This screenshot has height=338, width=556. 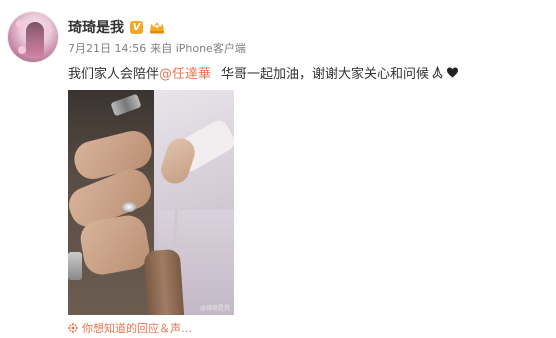 I want to click on verified-badge-icon: V, so click(x=136, y=27).